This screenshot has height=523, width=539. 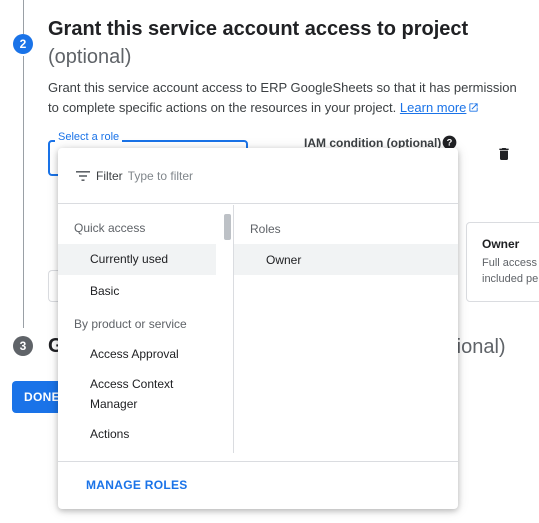 I want to click on stepper-line, so click(x=23, y=192).